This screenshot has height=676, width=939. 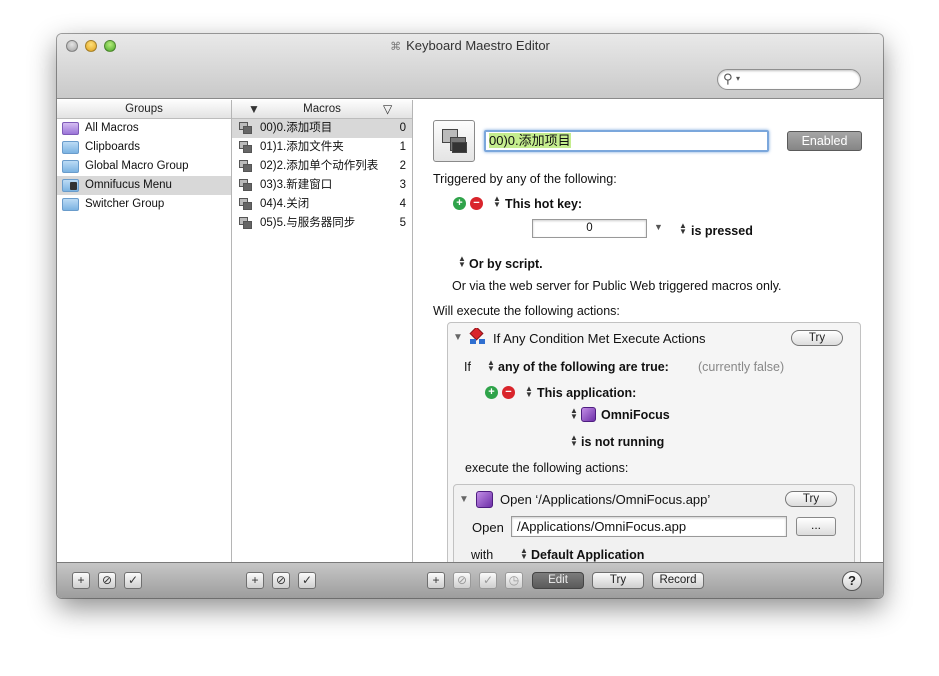 I want to click on help-button: ?, so click(x=852, y=581).